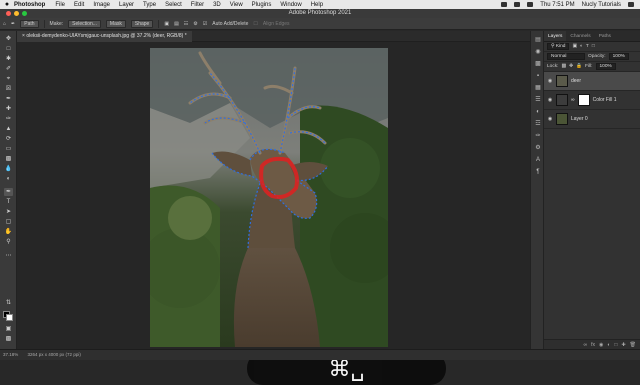 The height and width of the screenshot is (385, 640). I want to click on new-layer-icon: ✚, so click(623, 345).